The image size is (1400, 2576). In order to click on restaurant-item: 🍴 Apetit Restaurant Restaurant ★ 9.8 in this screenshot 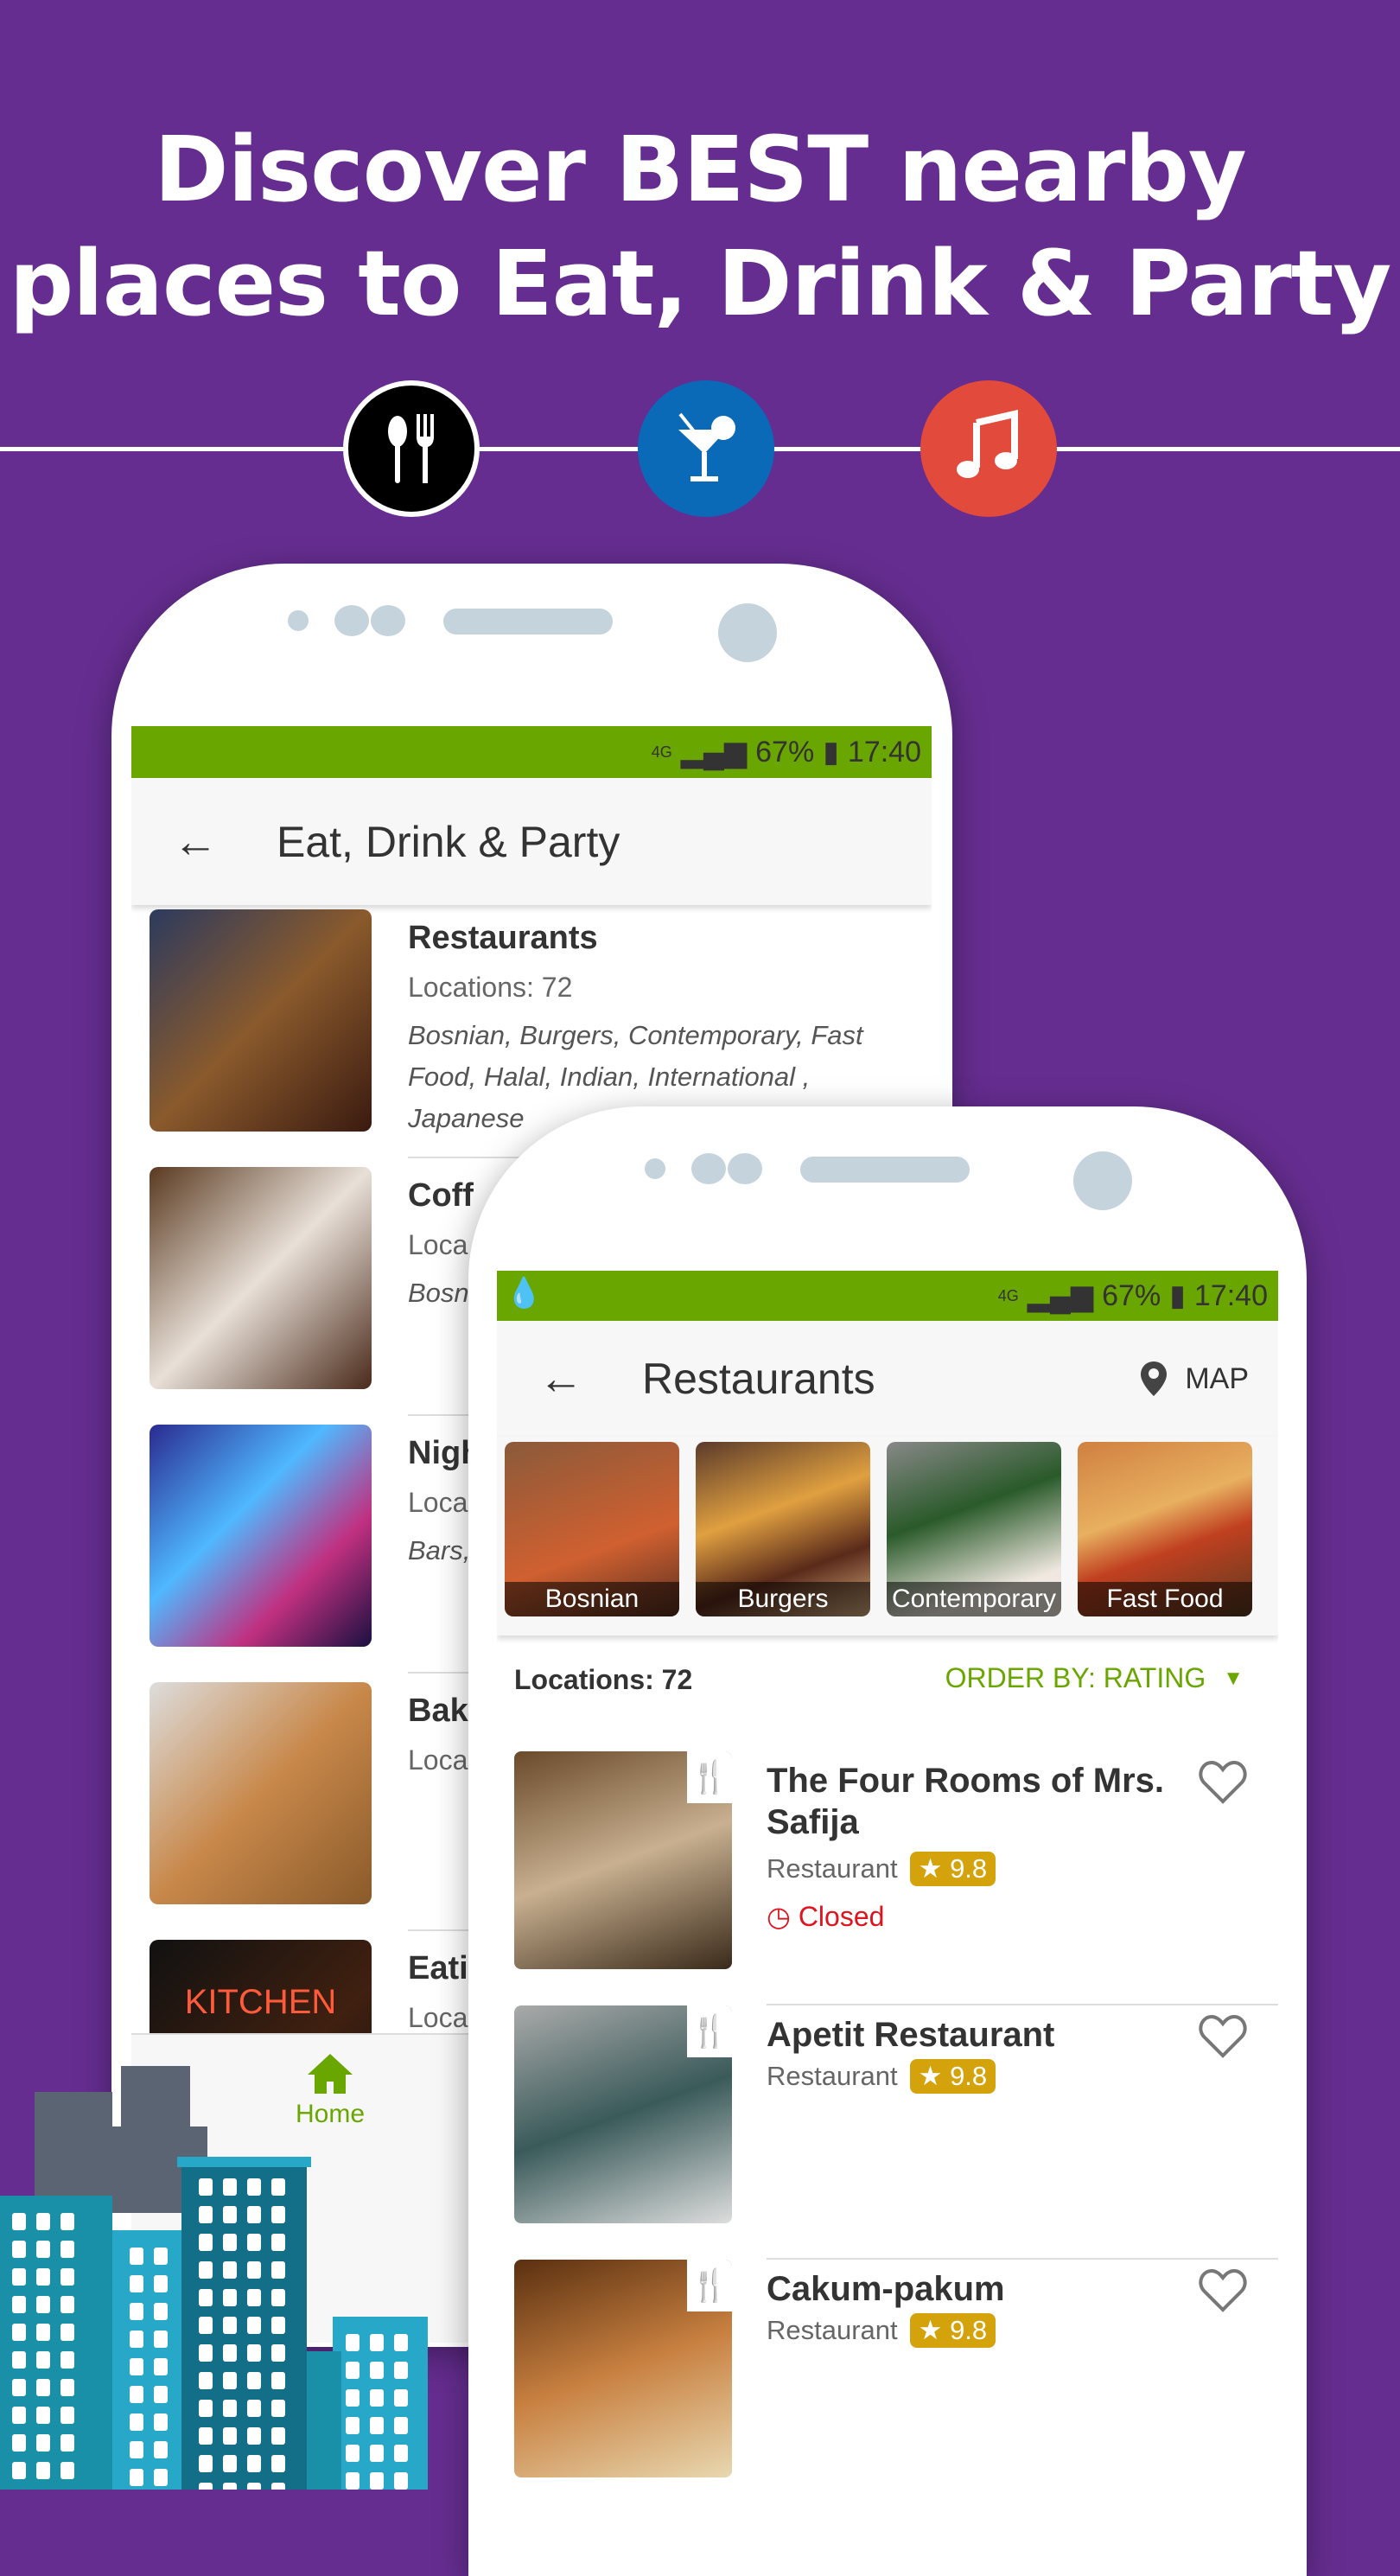, I will do `click(887, 2132)`.